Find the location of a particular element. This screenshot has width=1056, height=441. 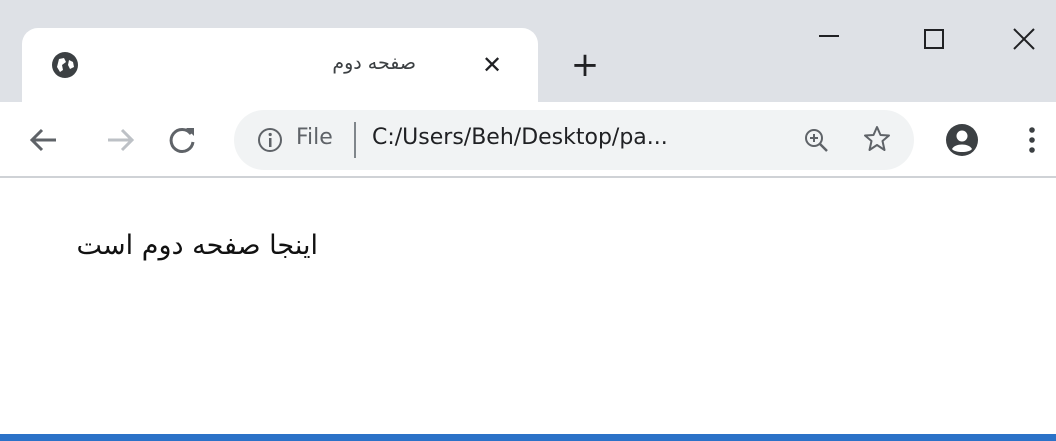

tab-close-icon: ✕ is located at coordinates (492, 66).